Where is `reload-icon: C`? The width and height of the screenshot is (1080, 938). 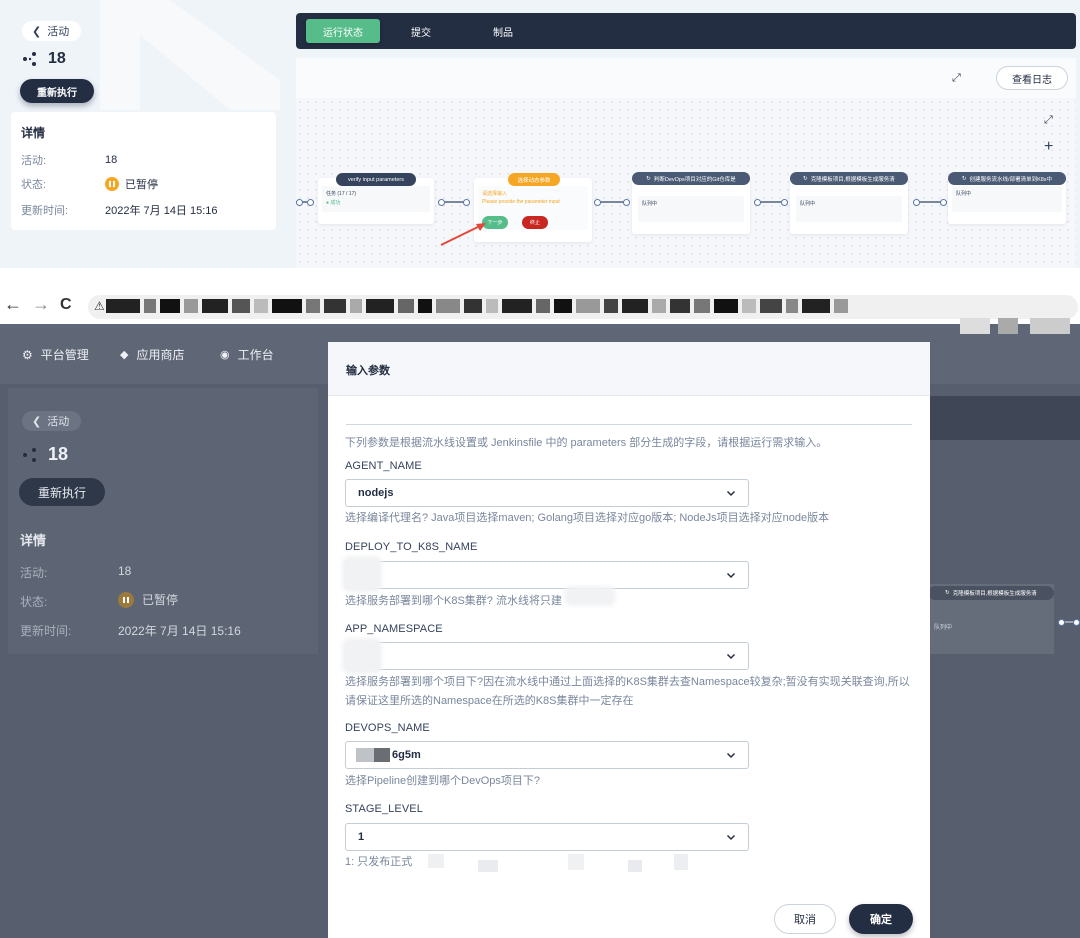 reload-icon: C is located at coordinates (66, 305).